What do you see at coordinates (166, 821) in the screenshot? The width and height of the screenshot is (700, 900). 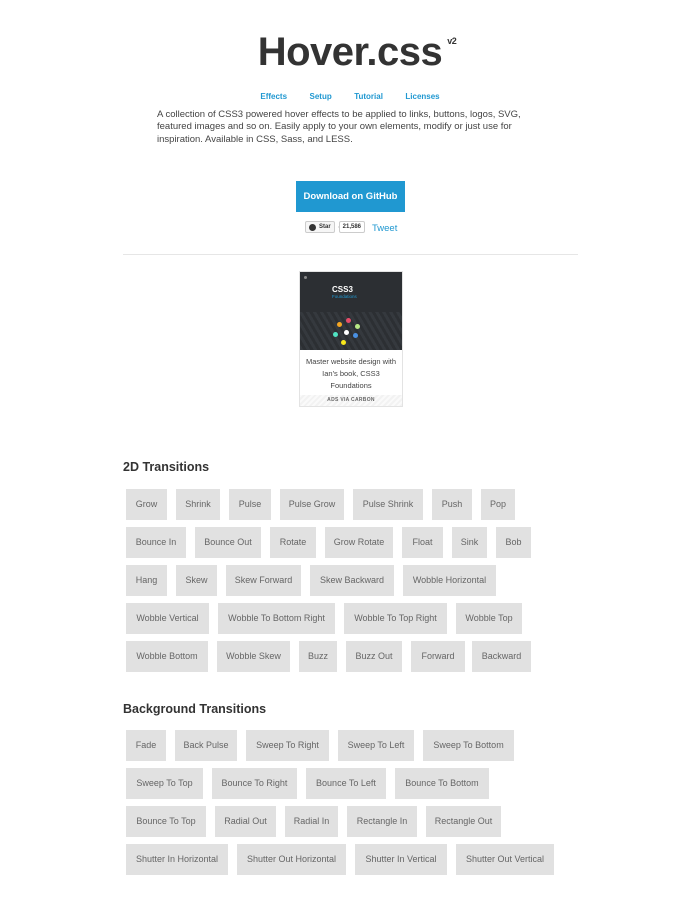 I see `effect-button-bounce-to-top: Bounce To Top` at bounding box center [166, 821].